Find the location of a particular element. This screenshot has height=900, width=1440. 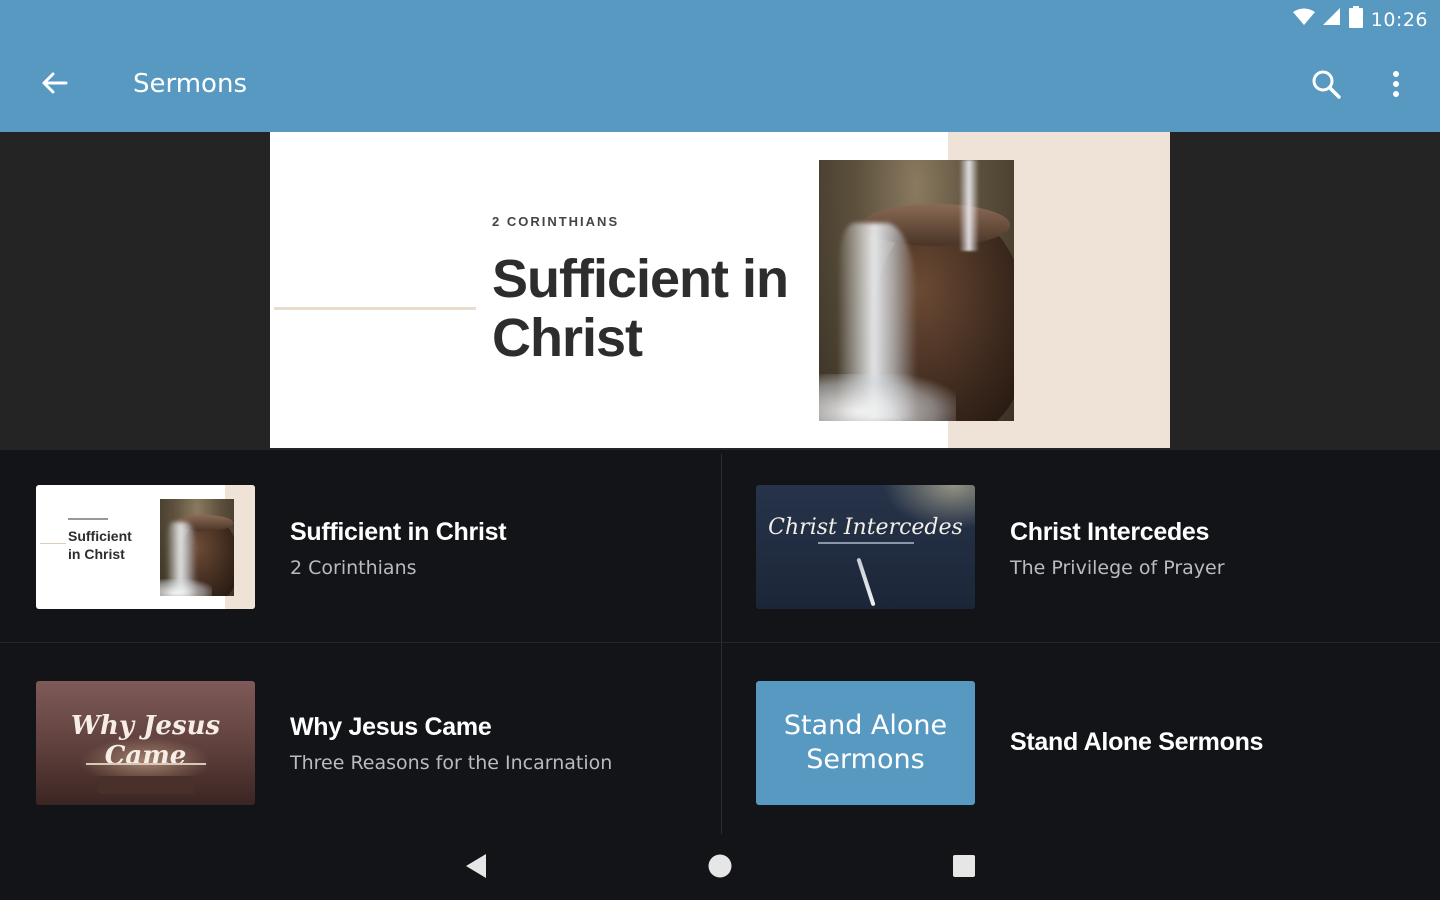

series-subtitle: 2 Corinthians is located at coordinates (353, 568).